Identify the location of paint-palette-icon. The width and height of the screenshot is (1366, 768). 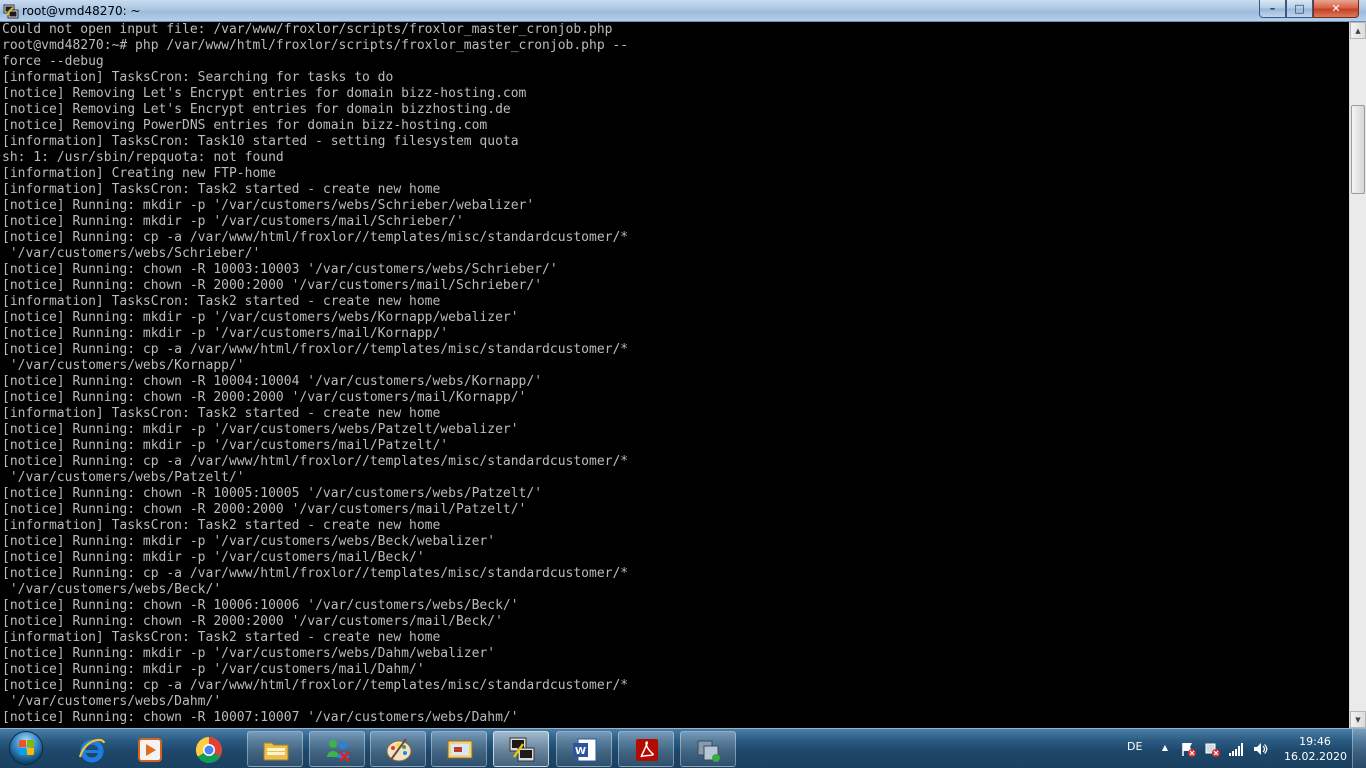
(399, 750).